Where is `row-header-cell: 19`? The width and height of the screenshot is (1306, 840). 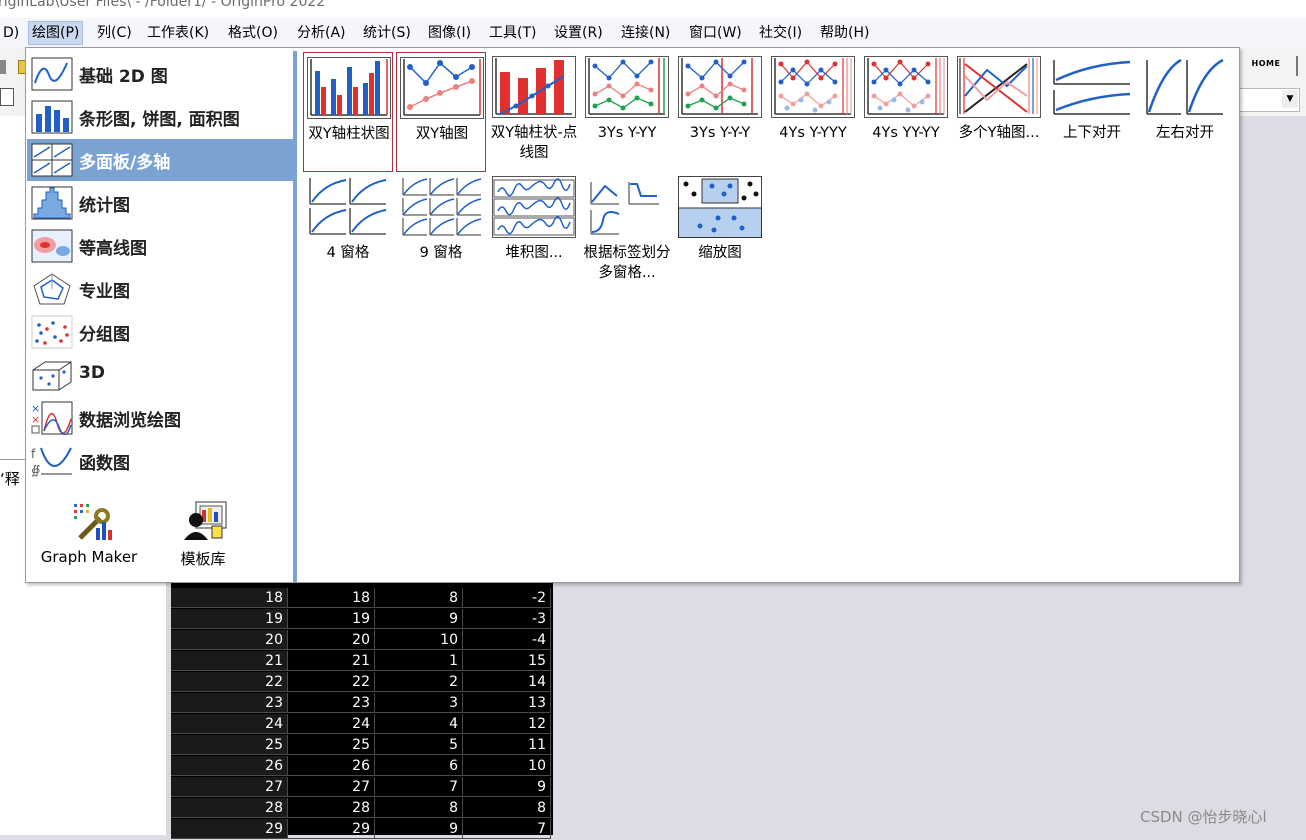 row-header-cell: 19 is located at coordinates (229, 619).